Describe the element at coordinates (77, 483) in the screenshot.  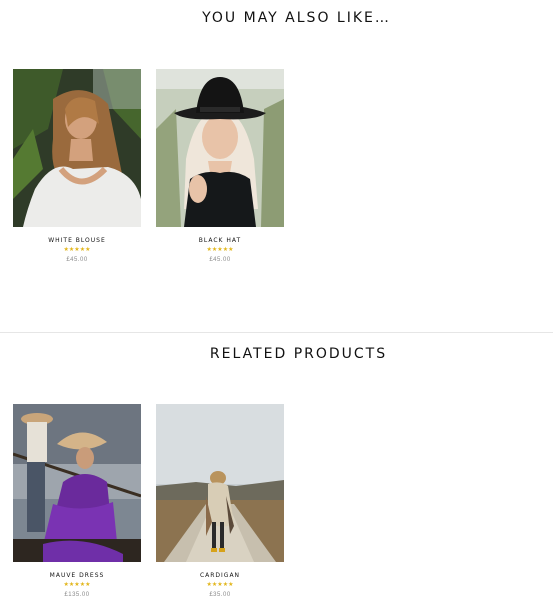
I see `product-image-mauve-dress` at that location.